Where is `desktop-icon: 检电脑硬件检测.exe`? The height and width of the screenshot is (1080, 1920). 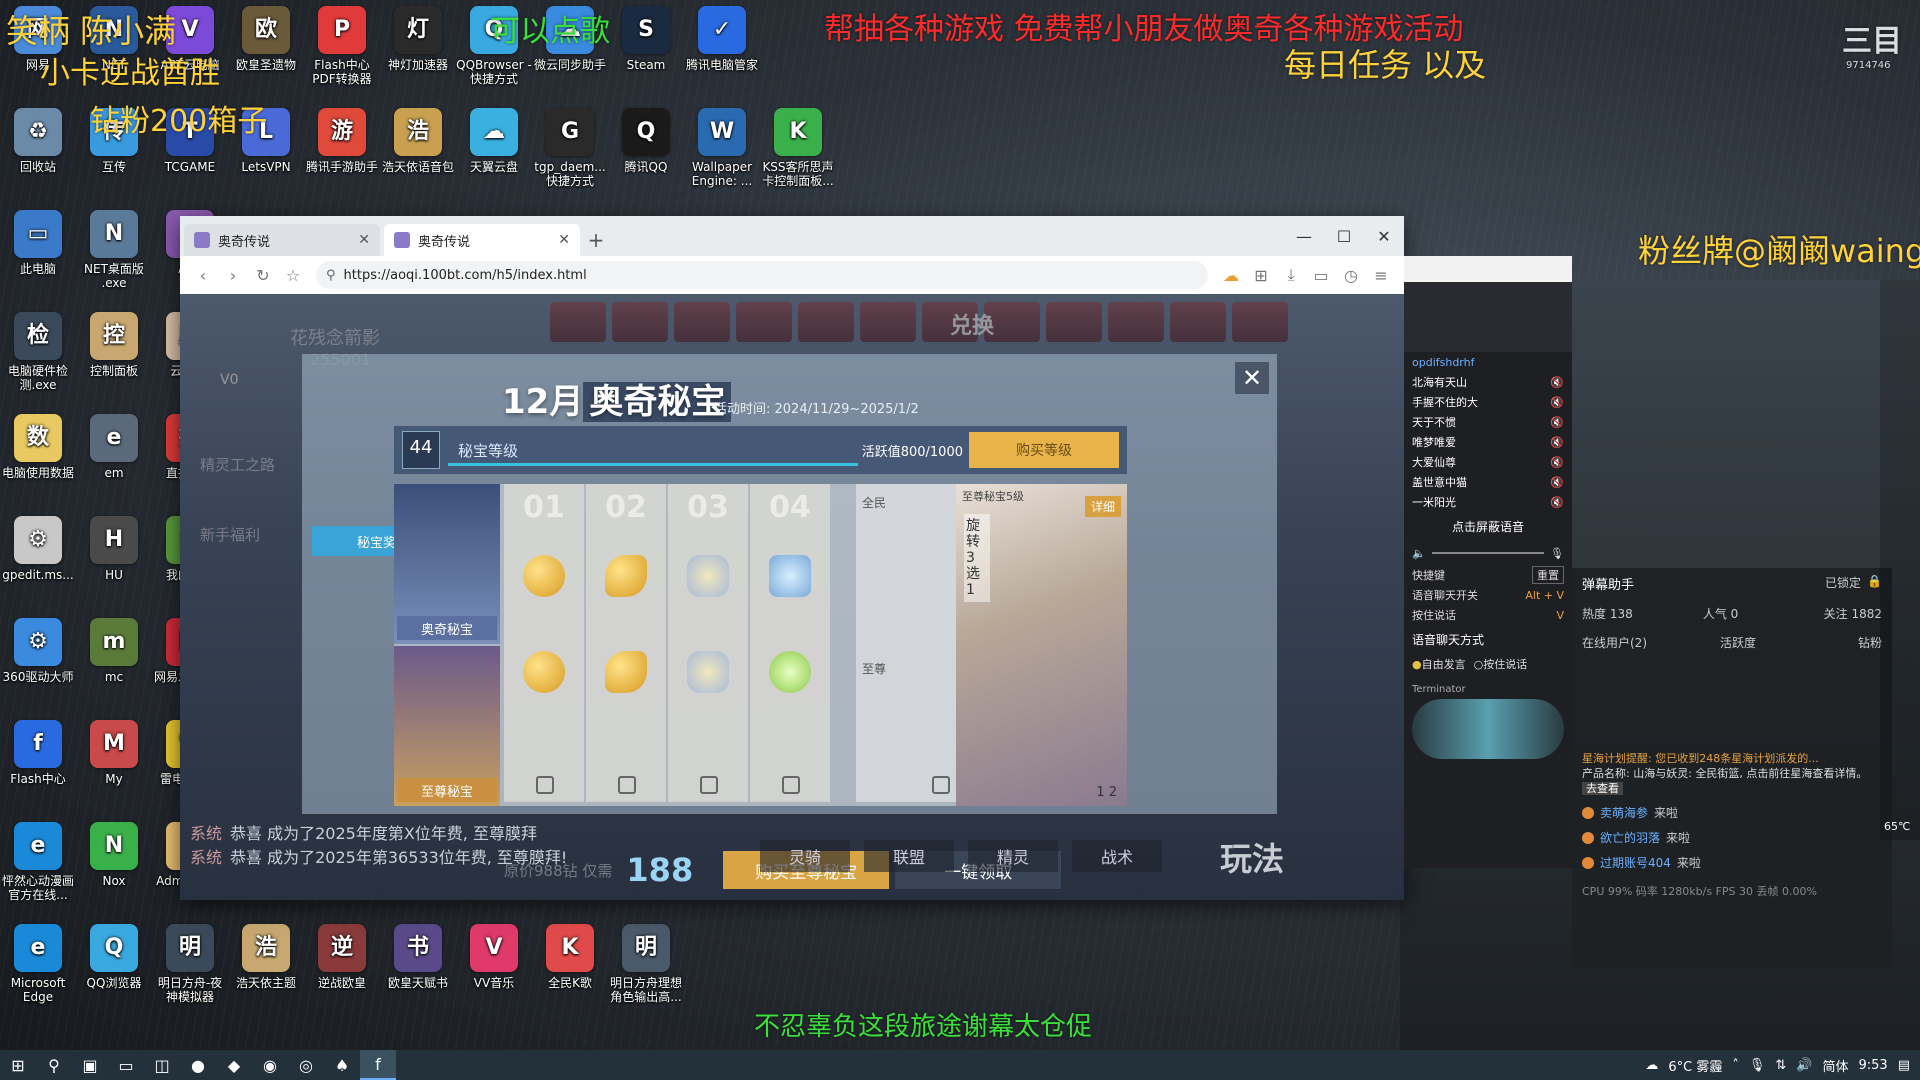
desktop-icon: 检电脑硬件检测.exe is located at coordinates (38, 352).